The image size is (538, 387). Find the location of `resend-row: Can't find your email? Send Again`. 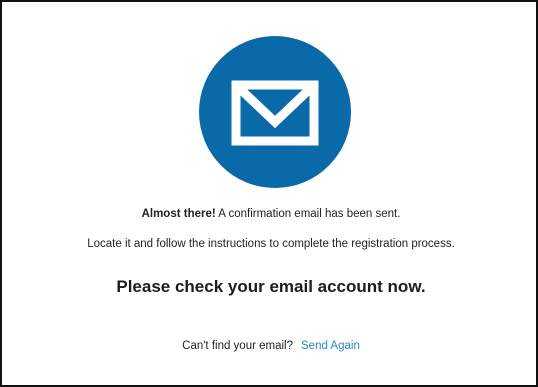

resend-row: Can't find your email? Send Again is located at coordinates (270, 346).